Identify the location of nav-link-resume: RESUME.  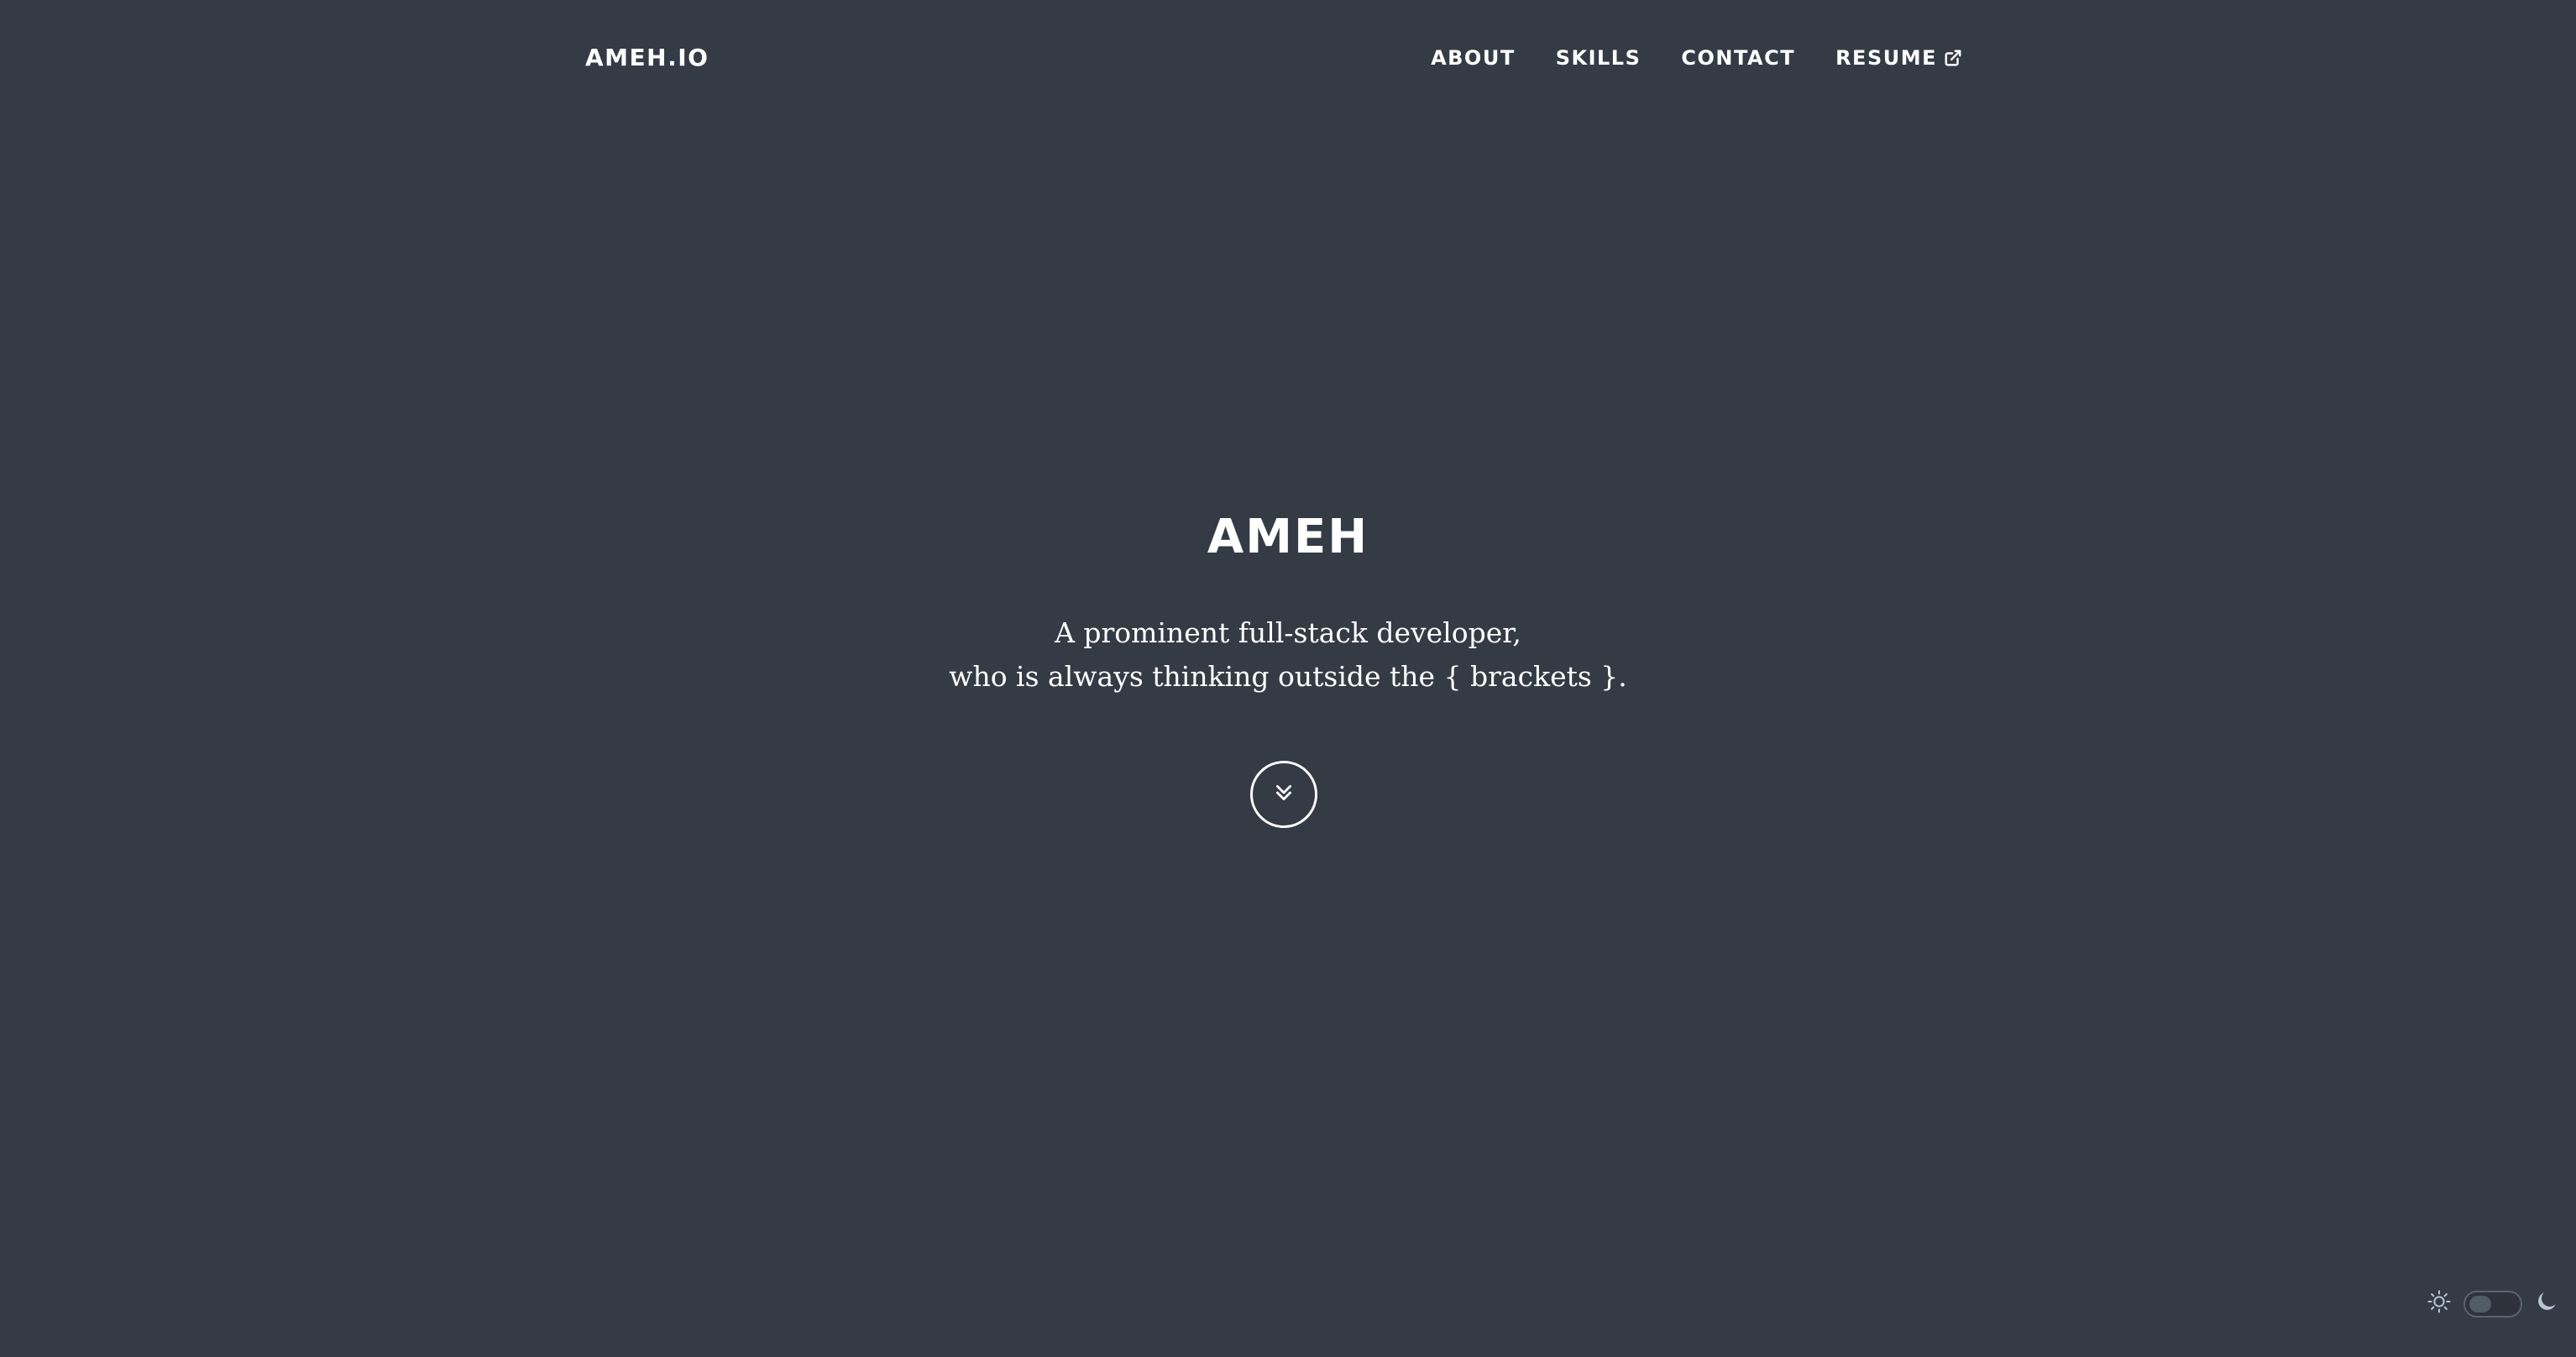
(1898, 58).